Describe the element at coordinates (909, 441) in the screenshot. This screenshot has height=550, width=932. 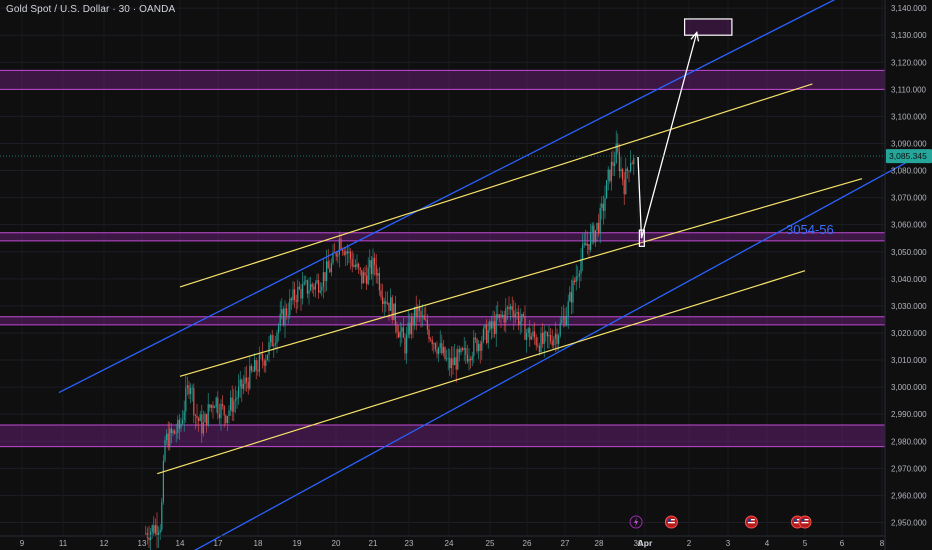
I see `y-tick-label: 2,980.000` at that location.